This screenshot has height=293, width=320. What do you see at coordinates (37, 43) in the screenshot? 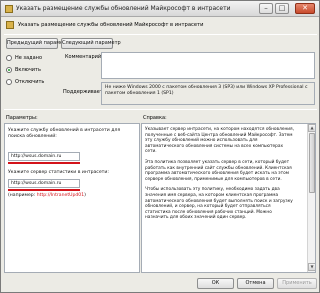
I see `previous-setting-button: Предыдущий параметр` at bounding box center [37, 43].